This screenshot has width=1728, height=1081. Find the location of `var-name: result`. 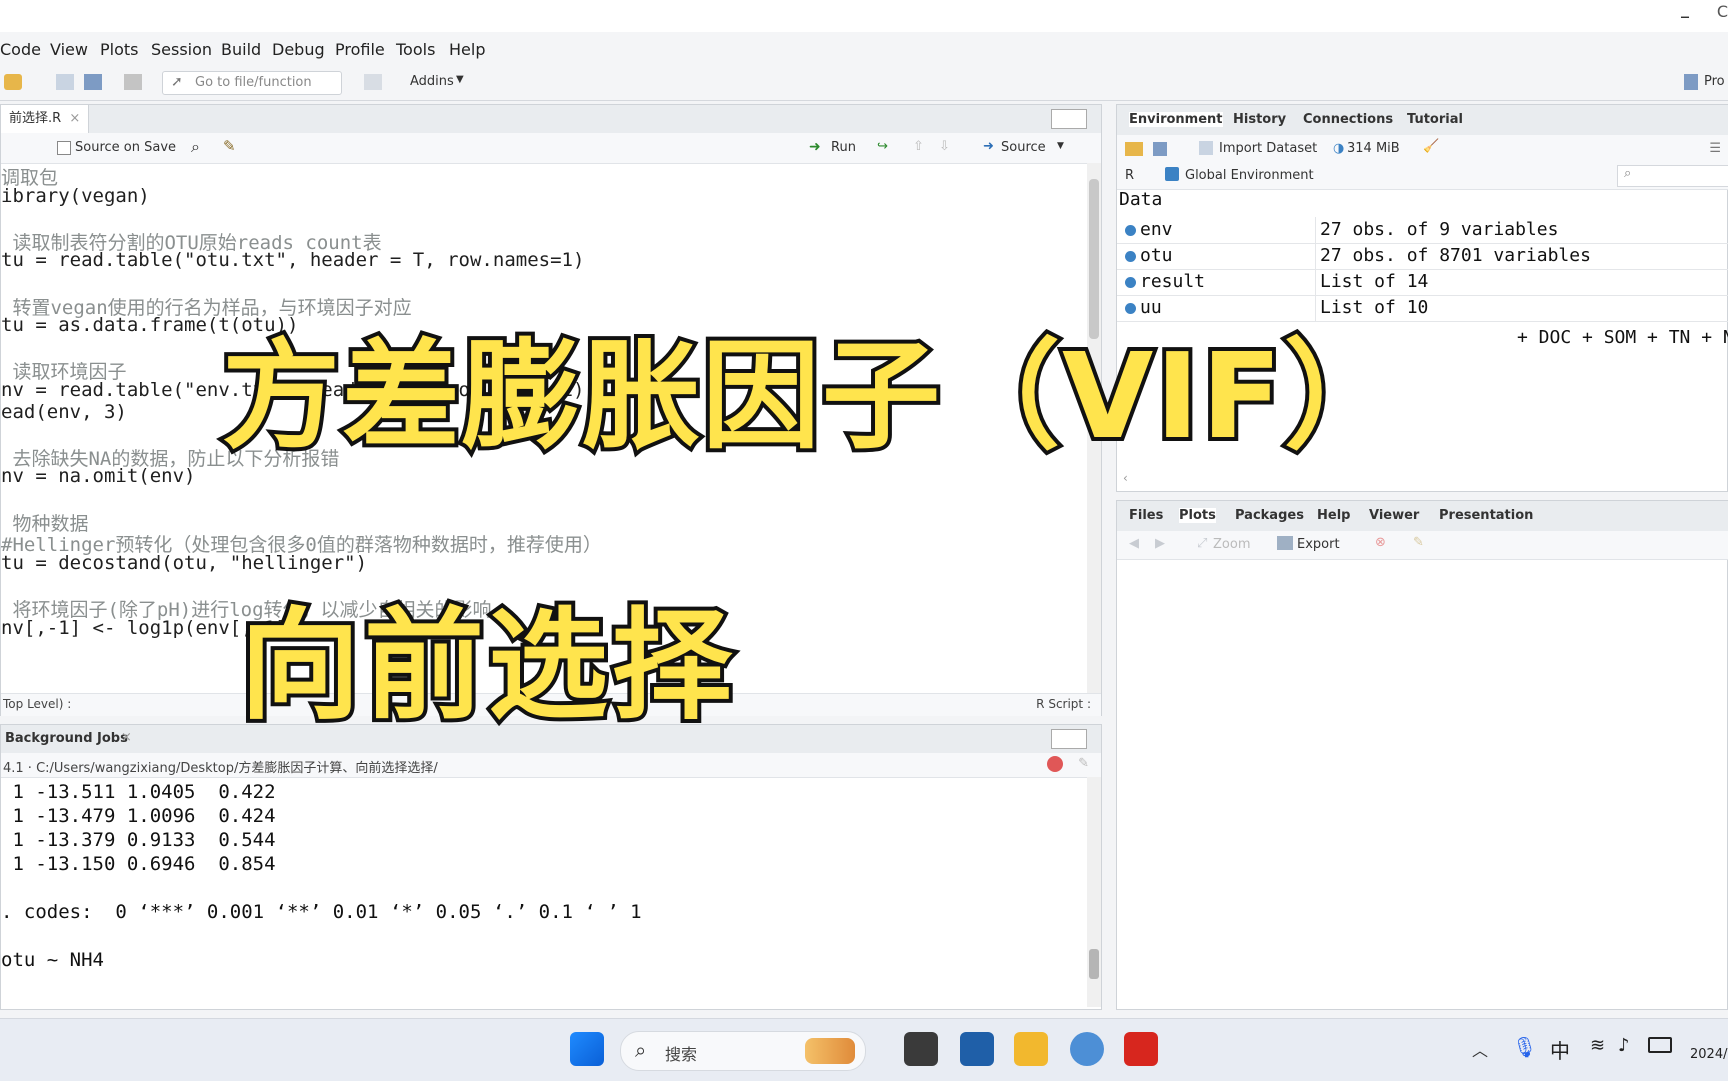

var-name: result is located at coordinates (1173, 281).